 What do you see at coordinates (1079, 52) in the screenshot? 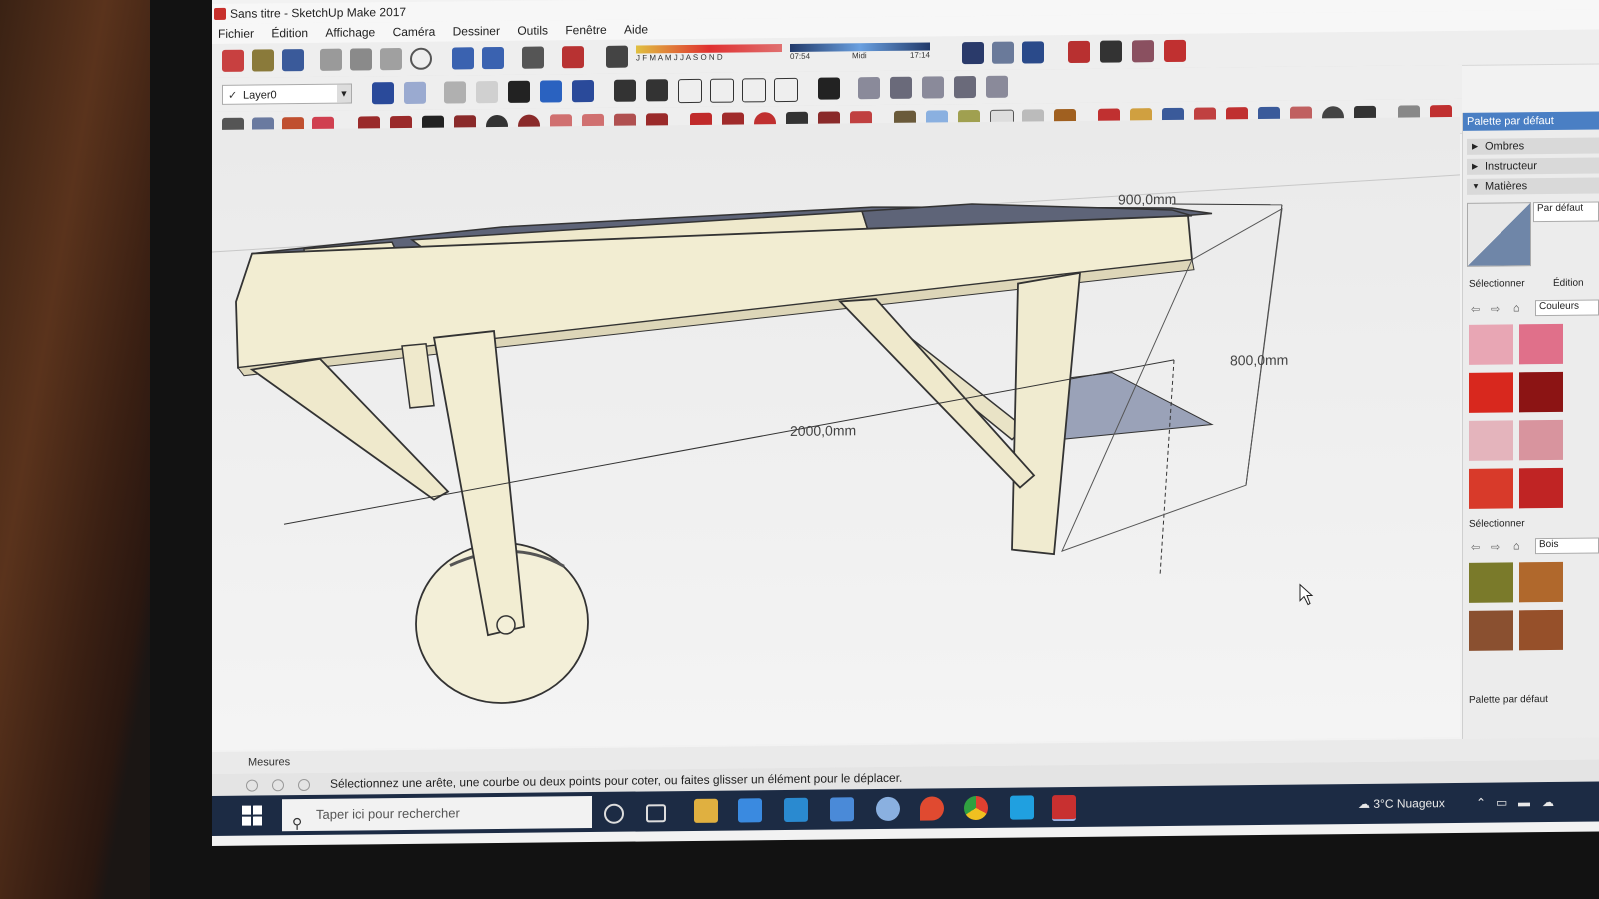
I see `extension-warehouse-icon` at bounding box center [1079, 52].